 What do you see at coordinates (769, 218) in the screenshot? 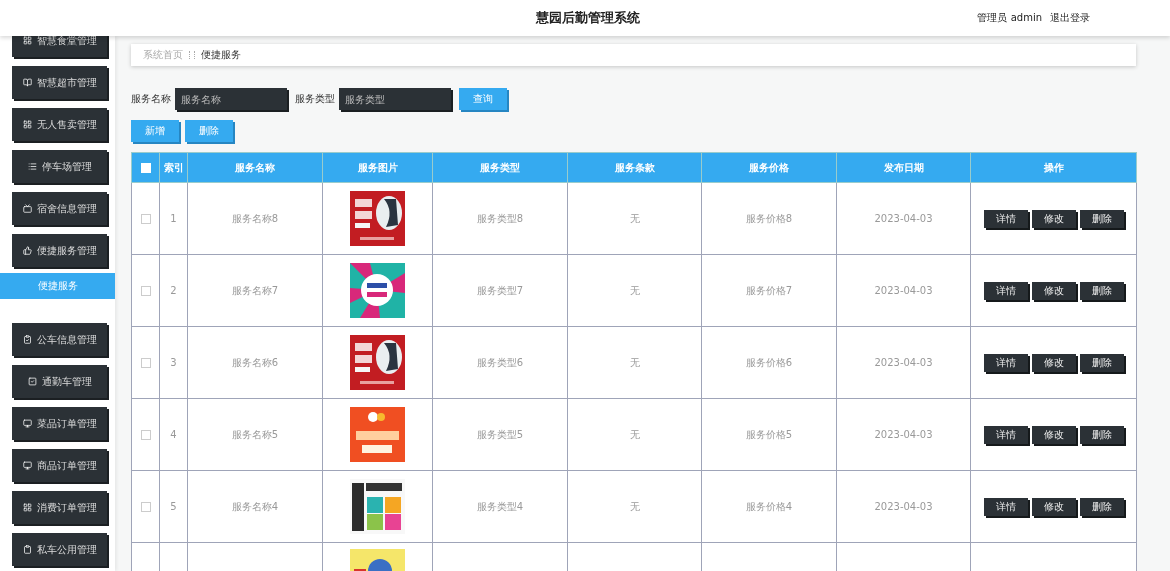
I see `table-cell: 服务价格8` at bounding box center [769, 218].